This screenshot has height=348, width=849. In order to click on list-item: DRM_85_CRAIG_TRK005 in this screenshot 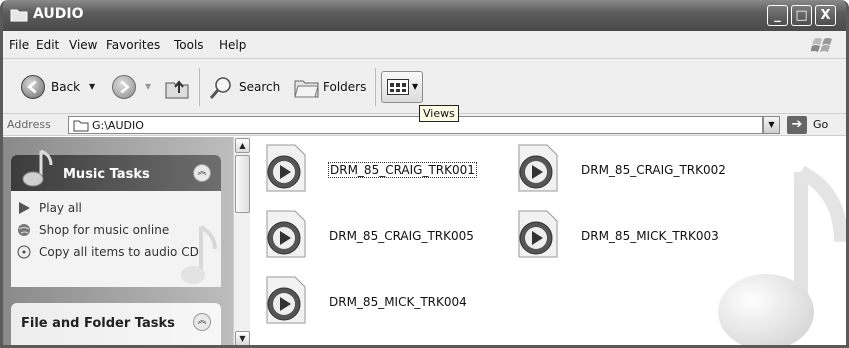, I will do `click(381, 234)`.